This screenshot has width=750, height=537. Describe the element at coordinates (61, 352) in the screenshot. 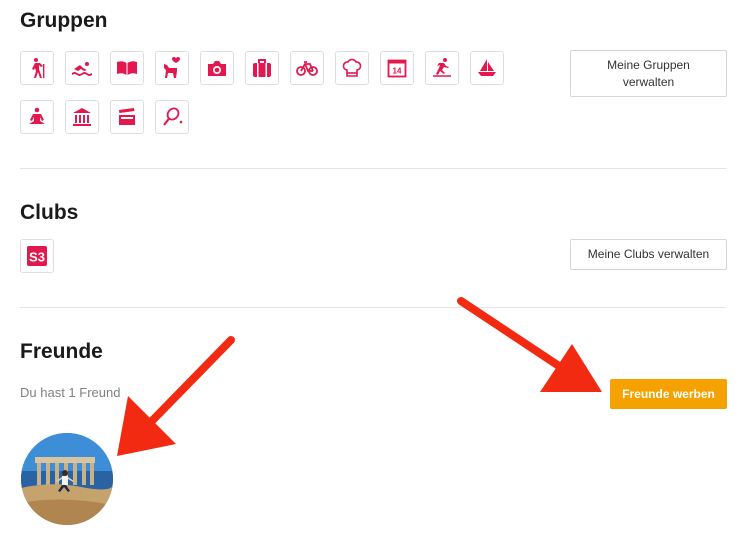

I see `friends-heading: Freunde` at that location.